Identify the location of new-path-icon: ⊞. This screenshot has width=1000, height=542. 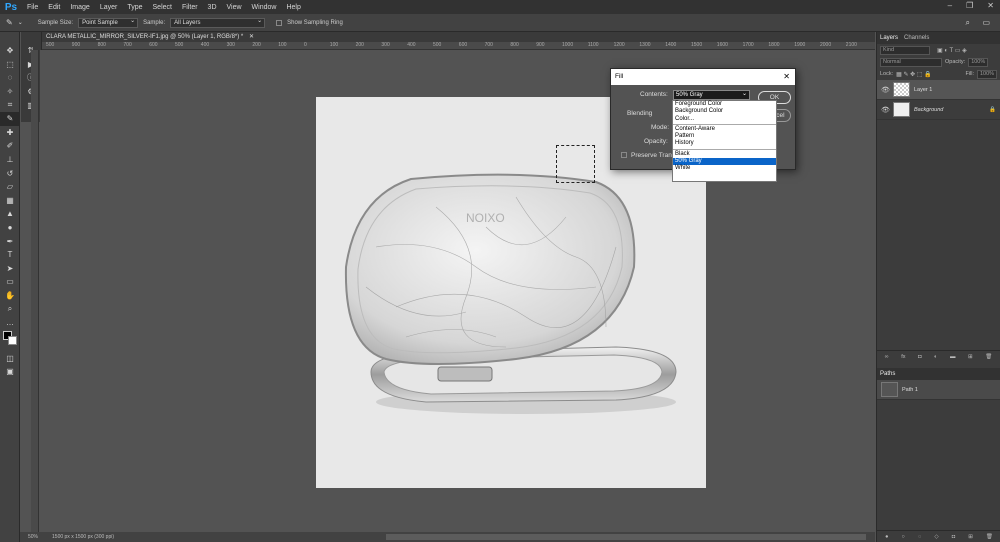
(970, 537).